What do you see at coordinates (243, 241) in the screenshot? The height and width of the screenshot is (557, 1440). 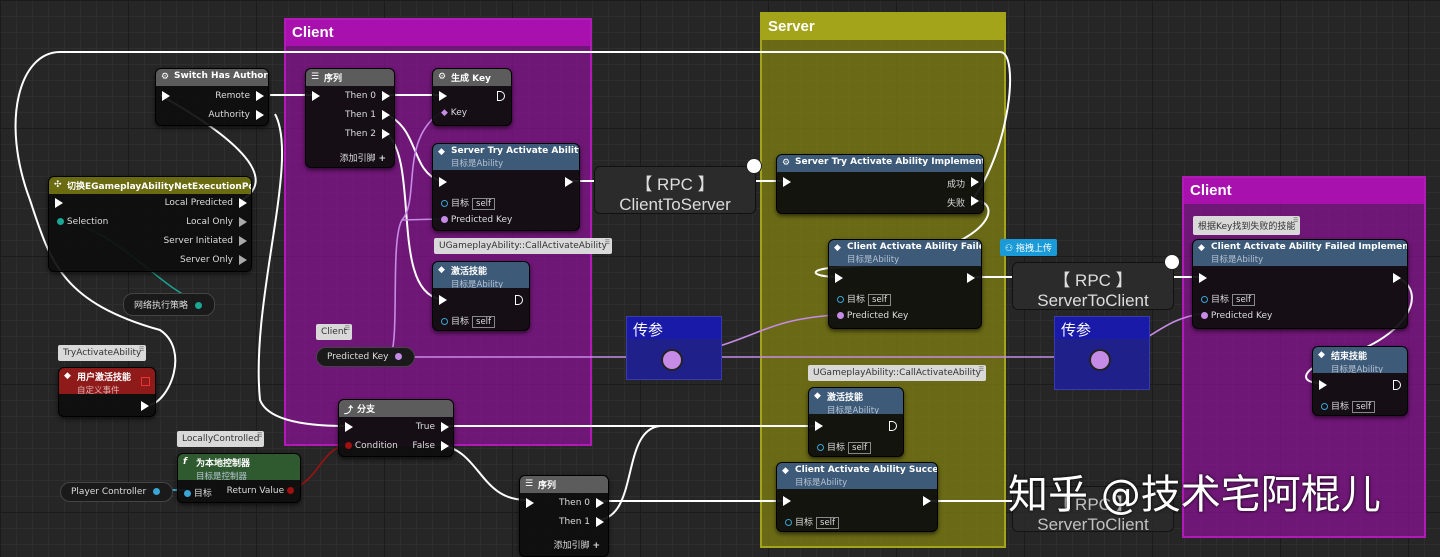 I see `server-initiated-pin` at bounding box center [243, 241].